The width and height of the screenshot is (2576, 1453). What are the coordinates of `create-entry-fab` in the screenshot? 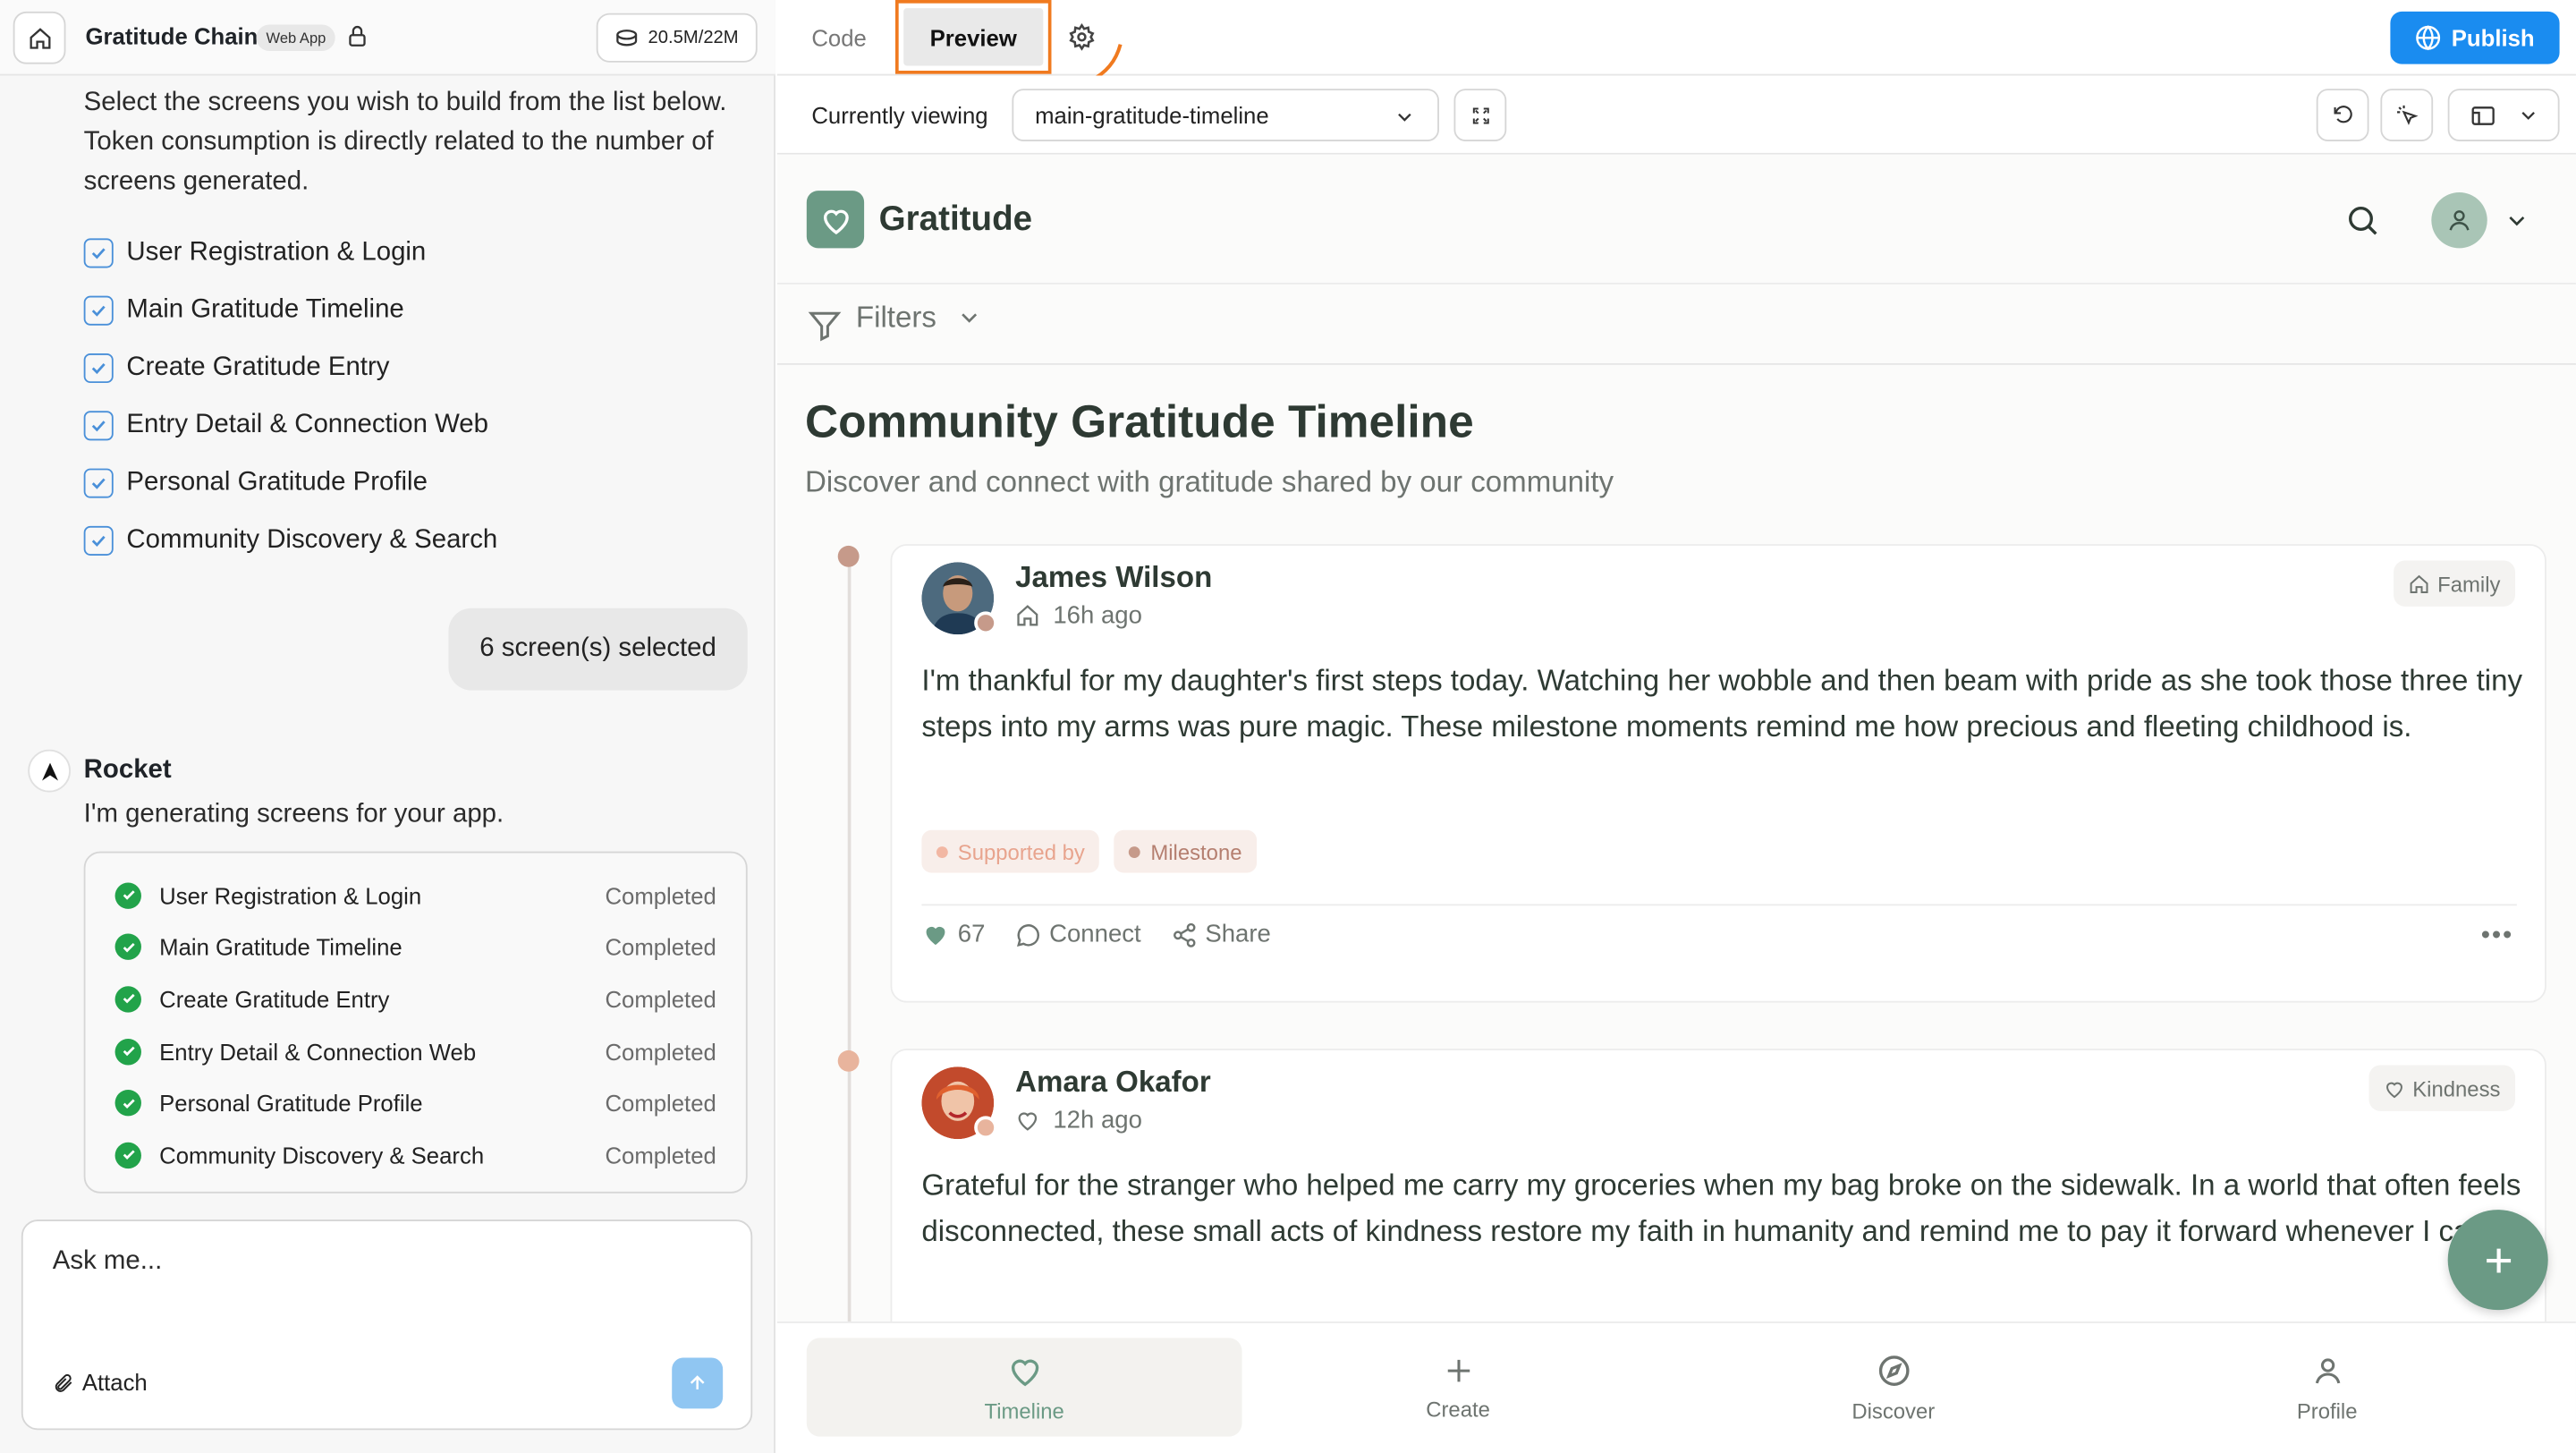 It's located at (2497, 1260).